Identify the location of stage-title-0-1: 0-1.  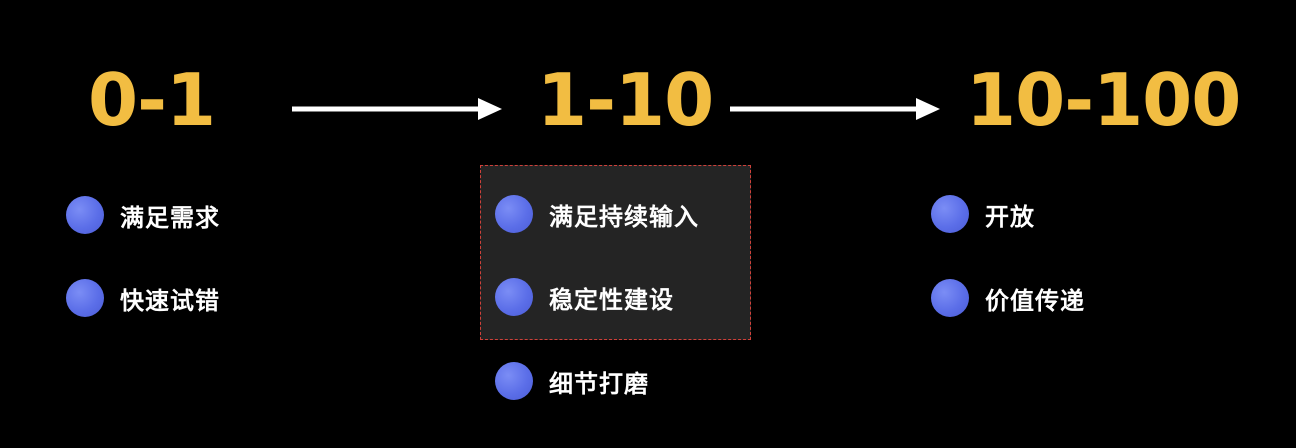
(152, 100).